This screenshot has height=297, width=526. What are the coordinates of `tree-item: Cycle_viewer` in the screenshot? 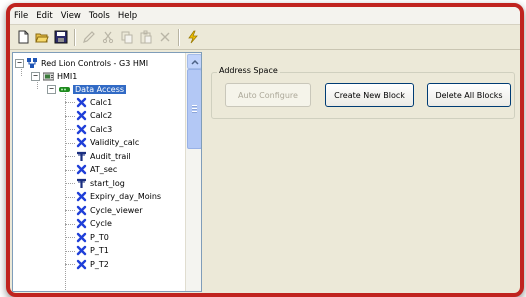 It's located at (109, 210).